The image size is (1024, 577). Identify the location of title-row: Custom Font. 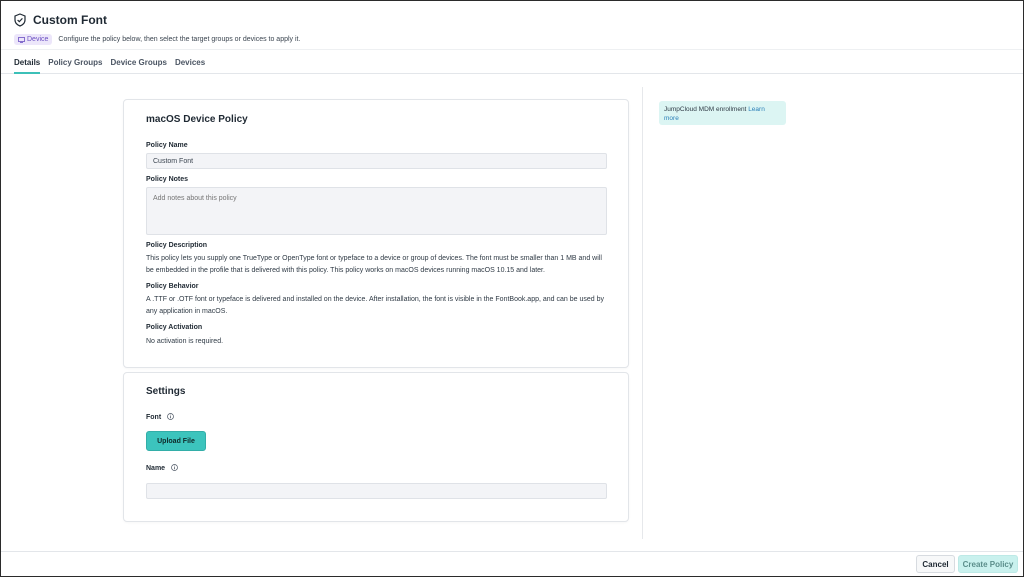
(60, 20).